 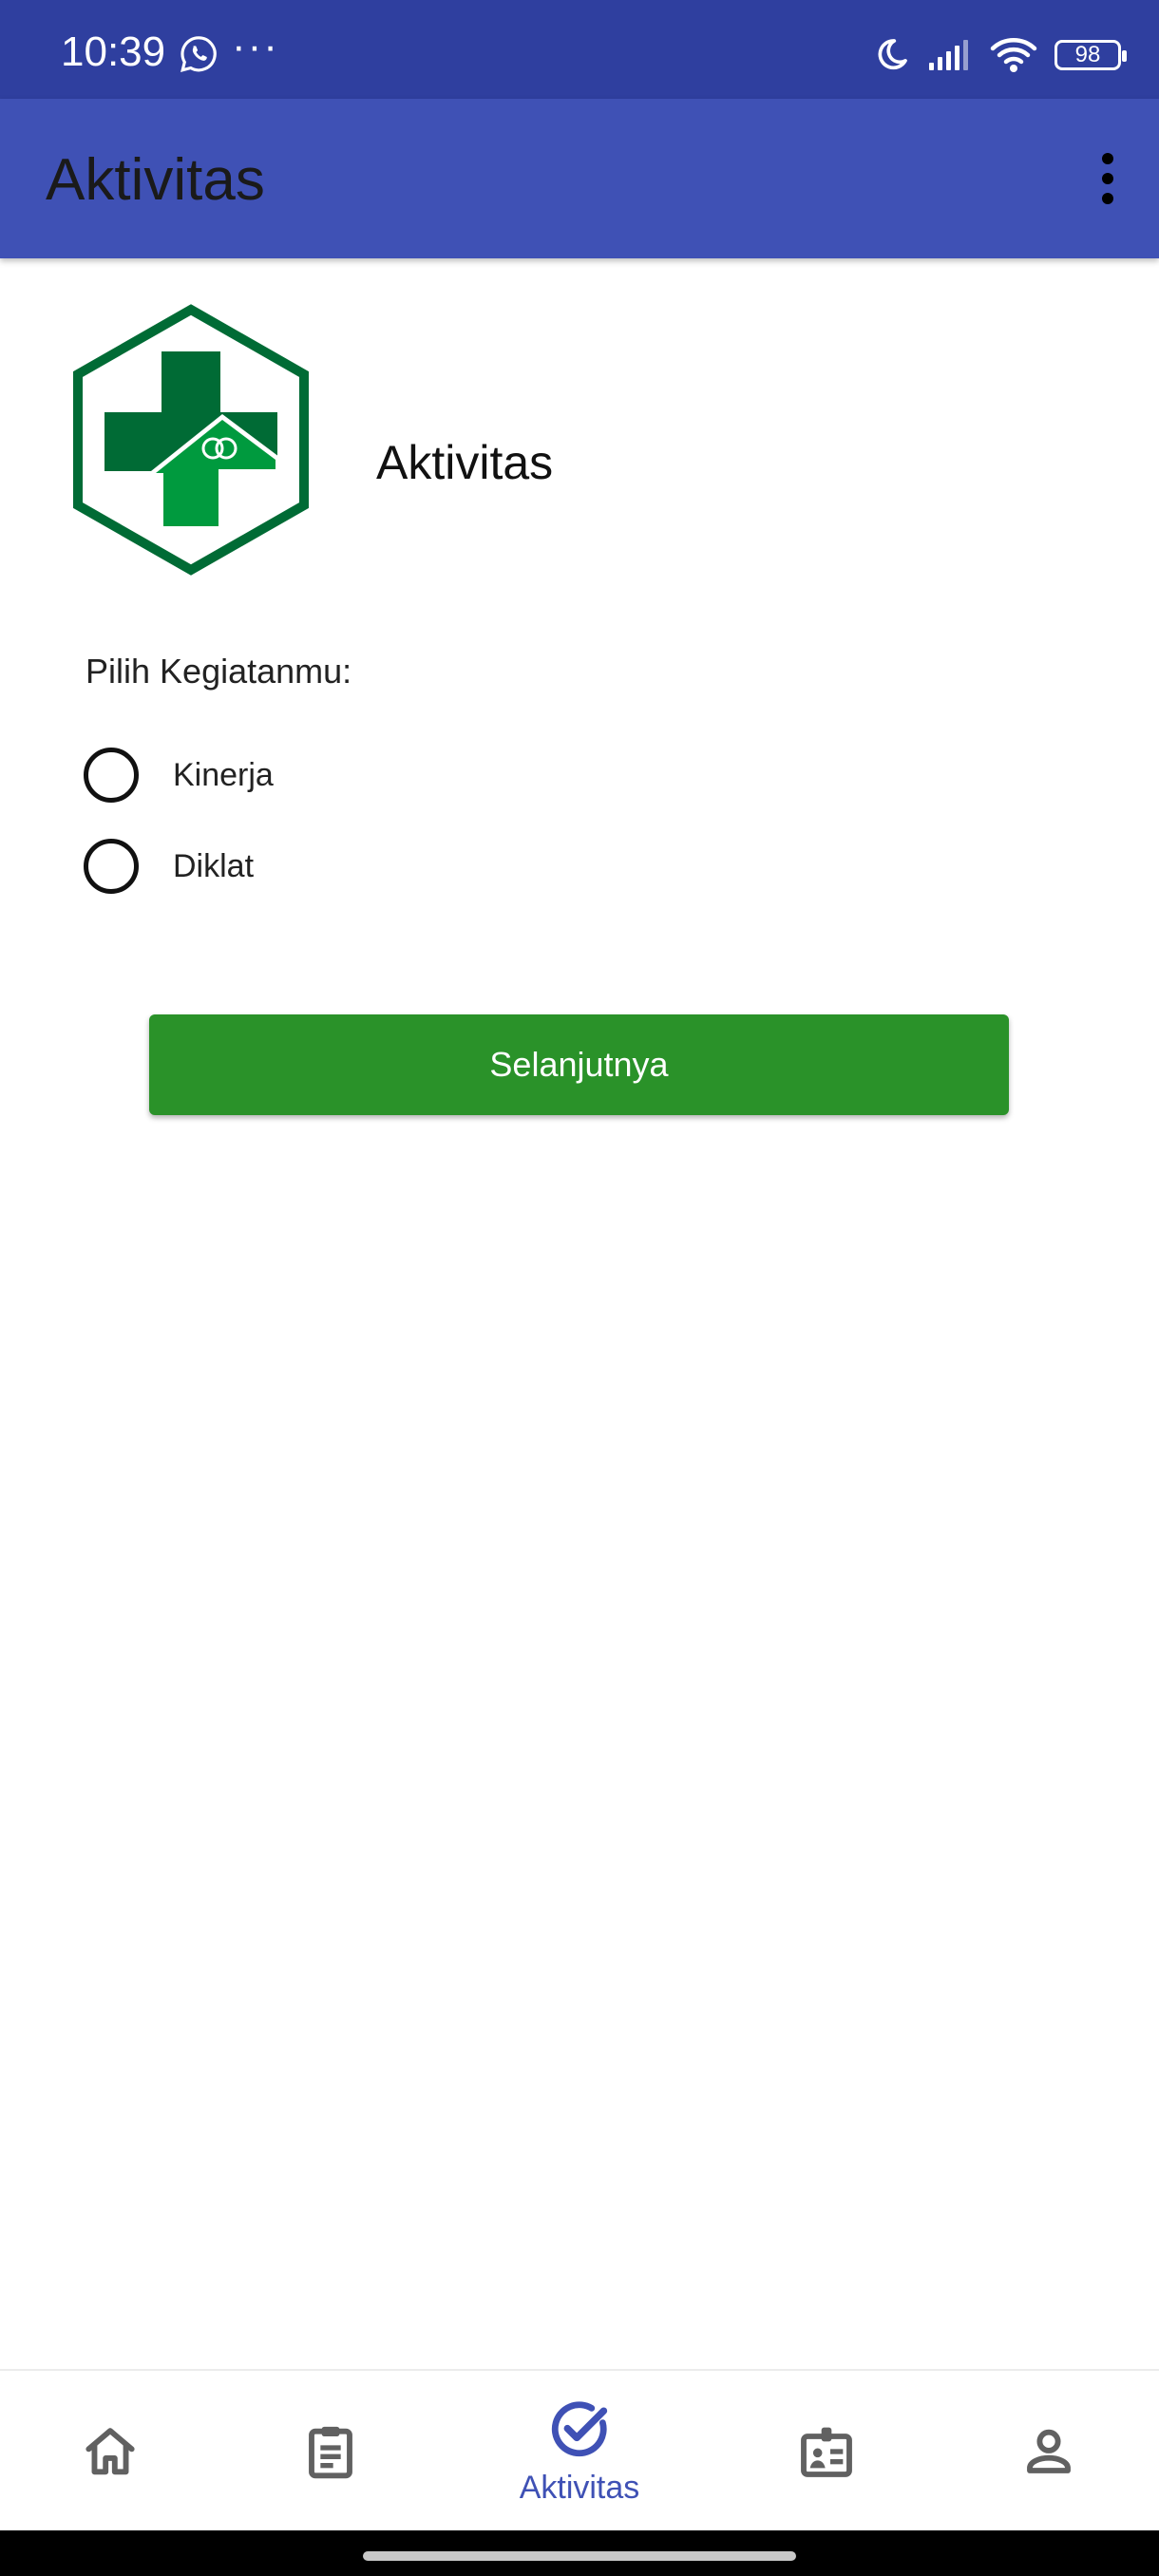 I want to click on nav-item-home, so click(x=110, y=2451).